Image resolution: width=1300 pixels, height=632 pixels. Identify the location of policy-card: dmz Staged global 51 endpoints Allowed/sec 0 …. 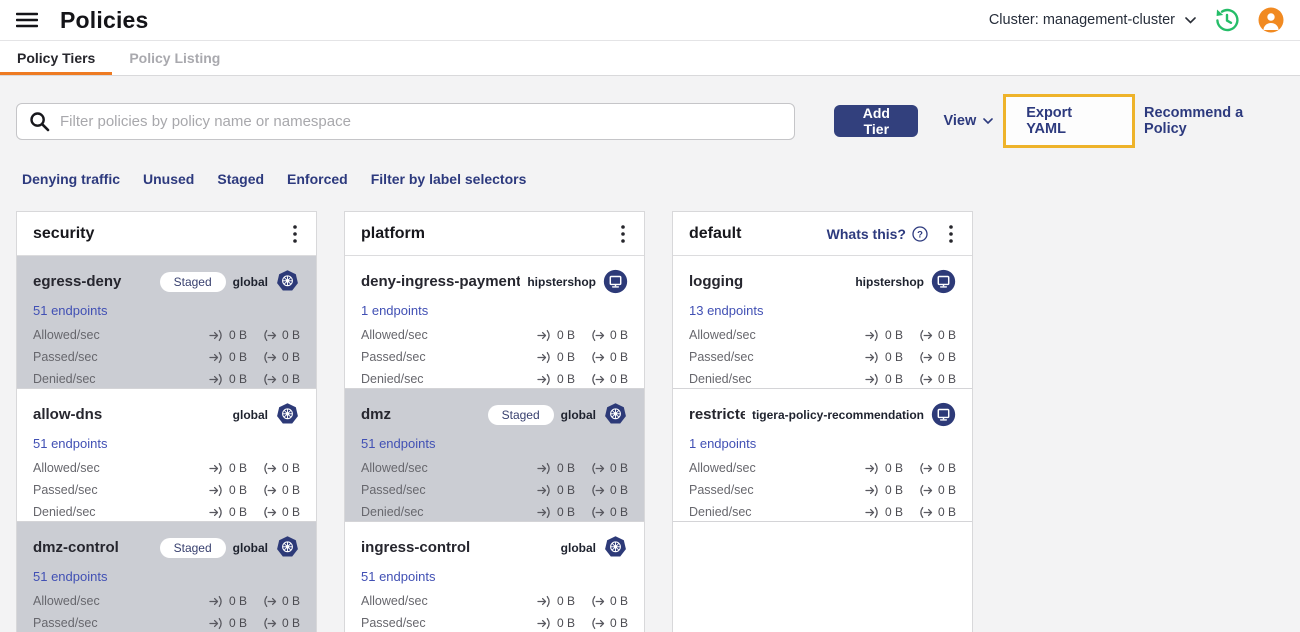
(494, 455).